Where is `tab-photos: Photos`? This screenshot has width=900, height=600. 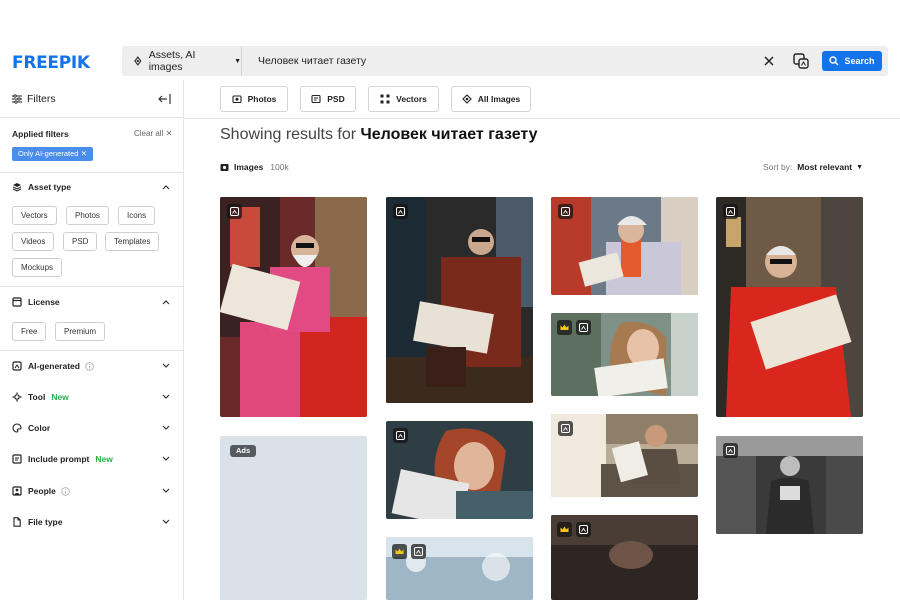 tab-photos: Photos is located at coordinates (254, 99).